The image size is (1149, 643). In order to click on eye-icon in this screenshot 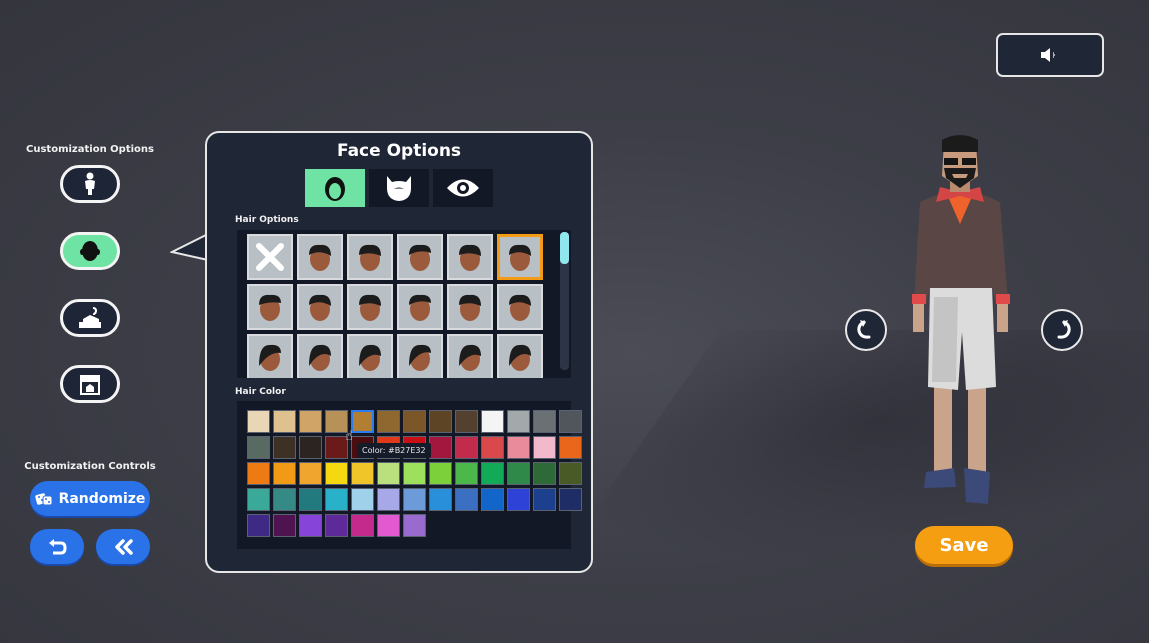, I will do `click(463, 188)`.